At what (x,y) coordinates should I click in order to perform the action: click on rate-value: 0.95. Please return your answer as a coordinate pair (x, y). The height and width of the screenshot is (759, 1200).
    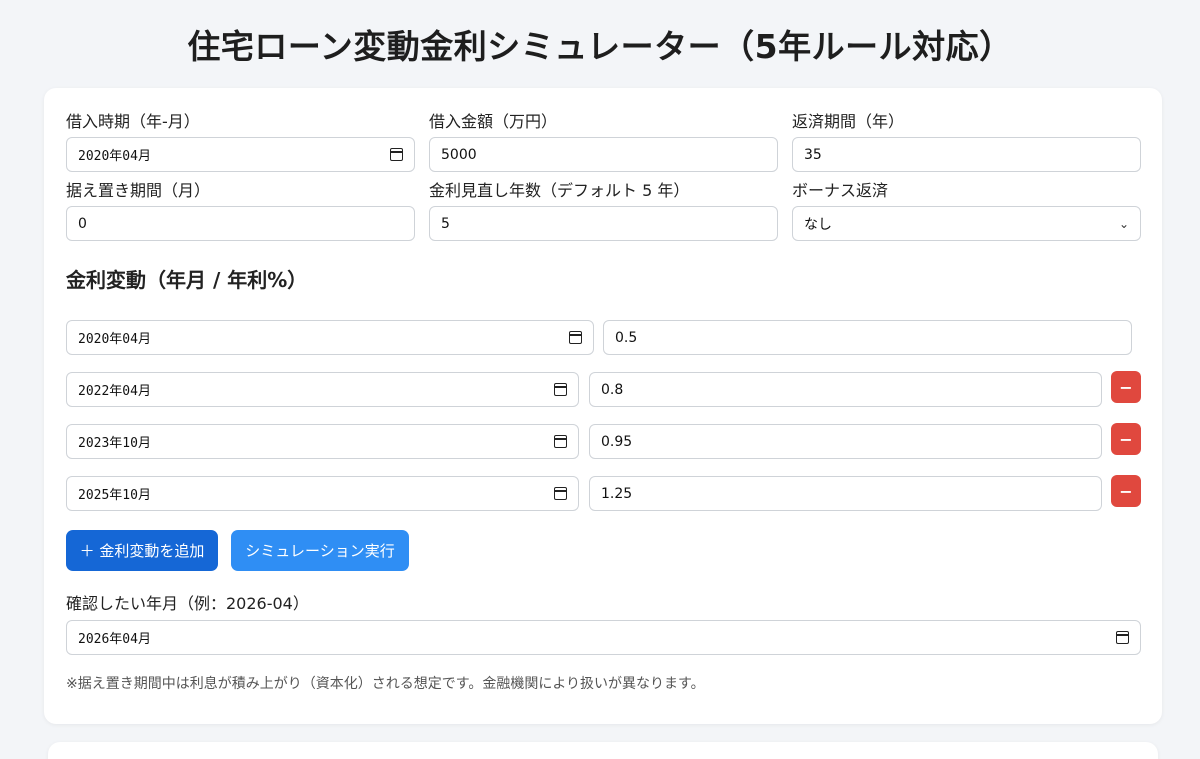
    Looking at the image, I should click on (617, 441).